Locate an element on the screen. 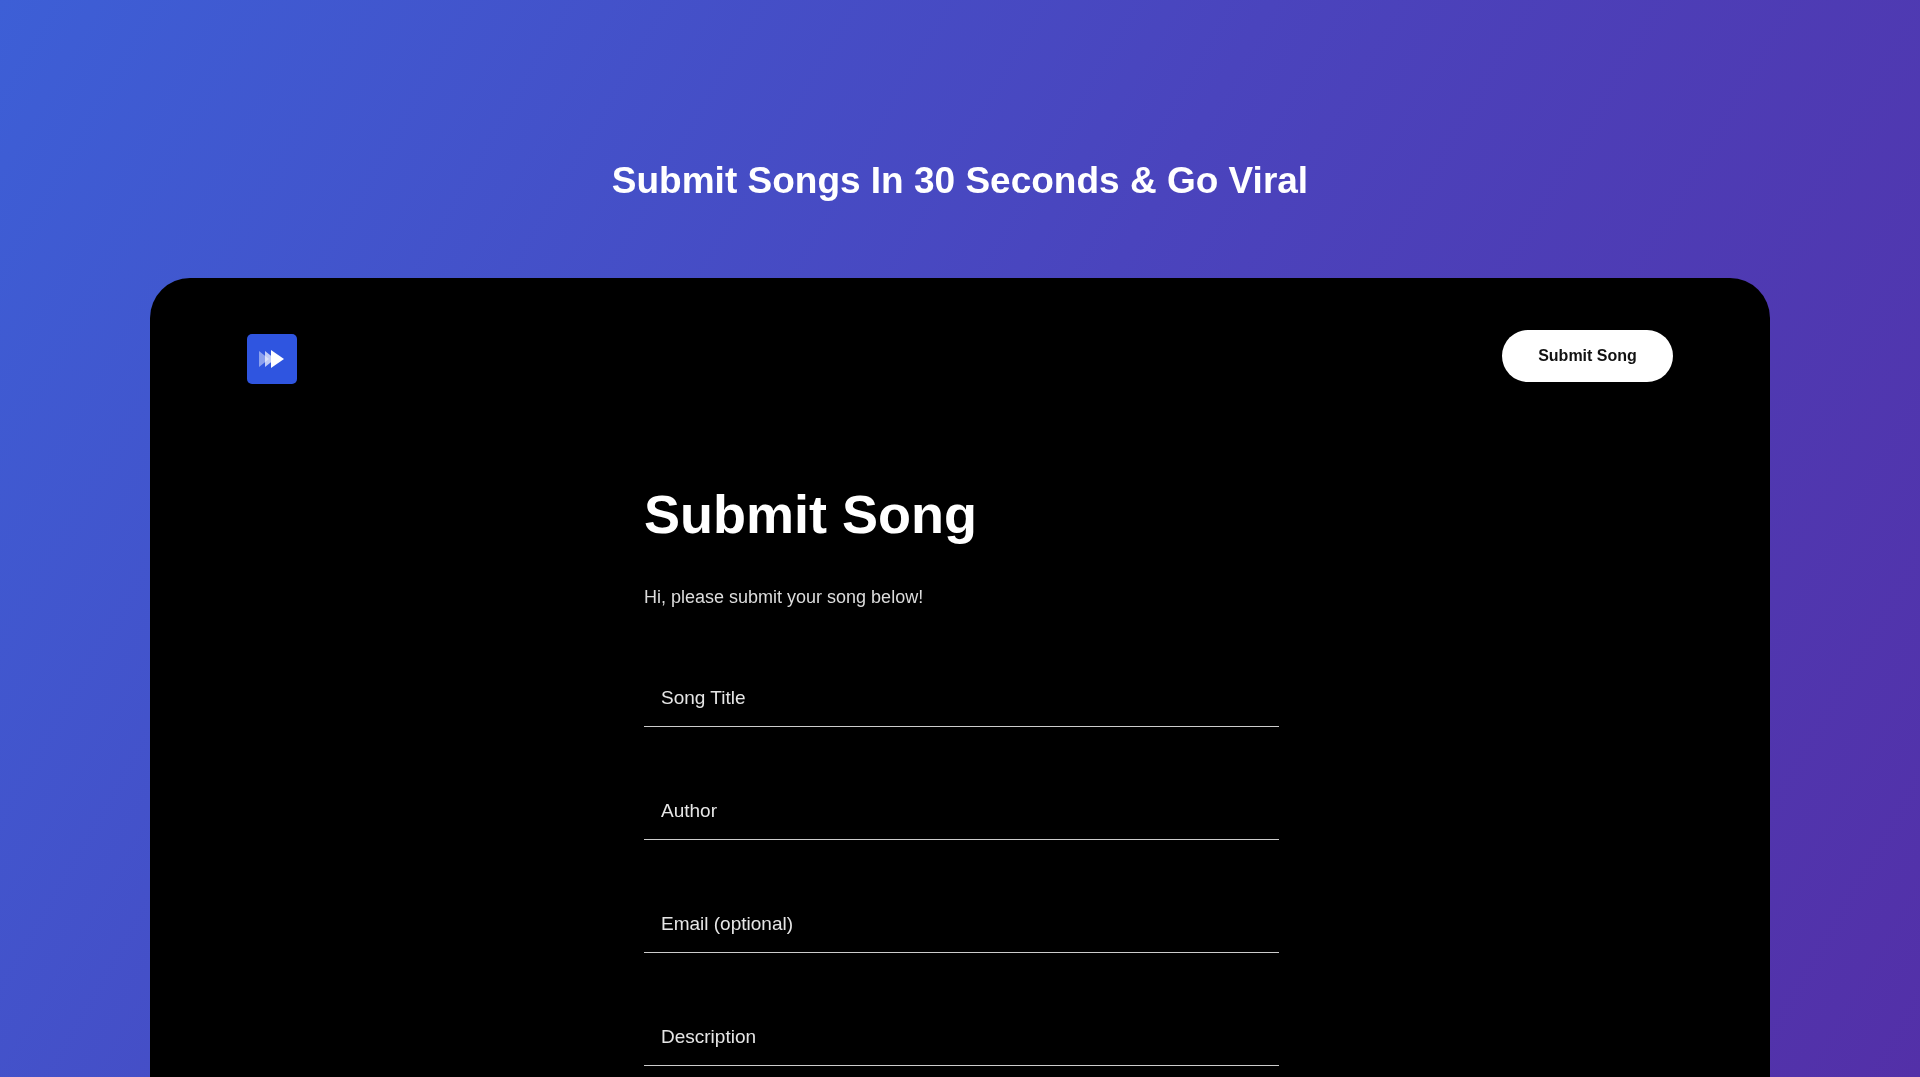 This screenshot has width=1920, height=1077. headline: Submit Songs In 30 Seconds & Go Viral is located at coordinates (960, 181).